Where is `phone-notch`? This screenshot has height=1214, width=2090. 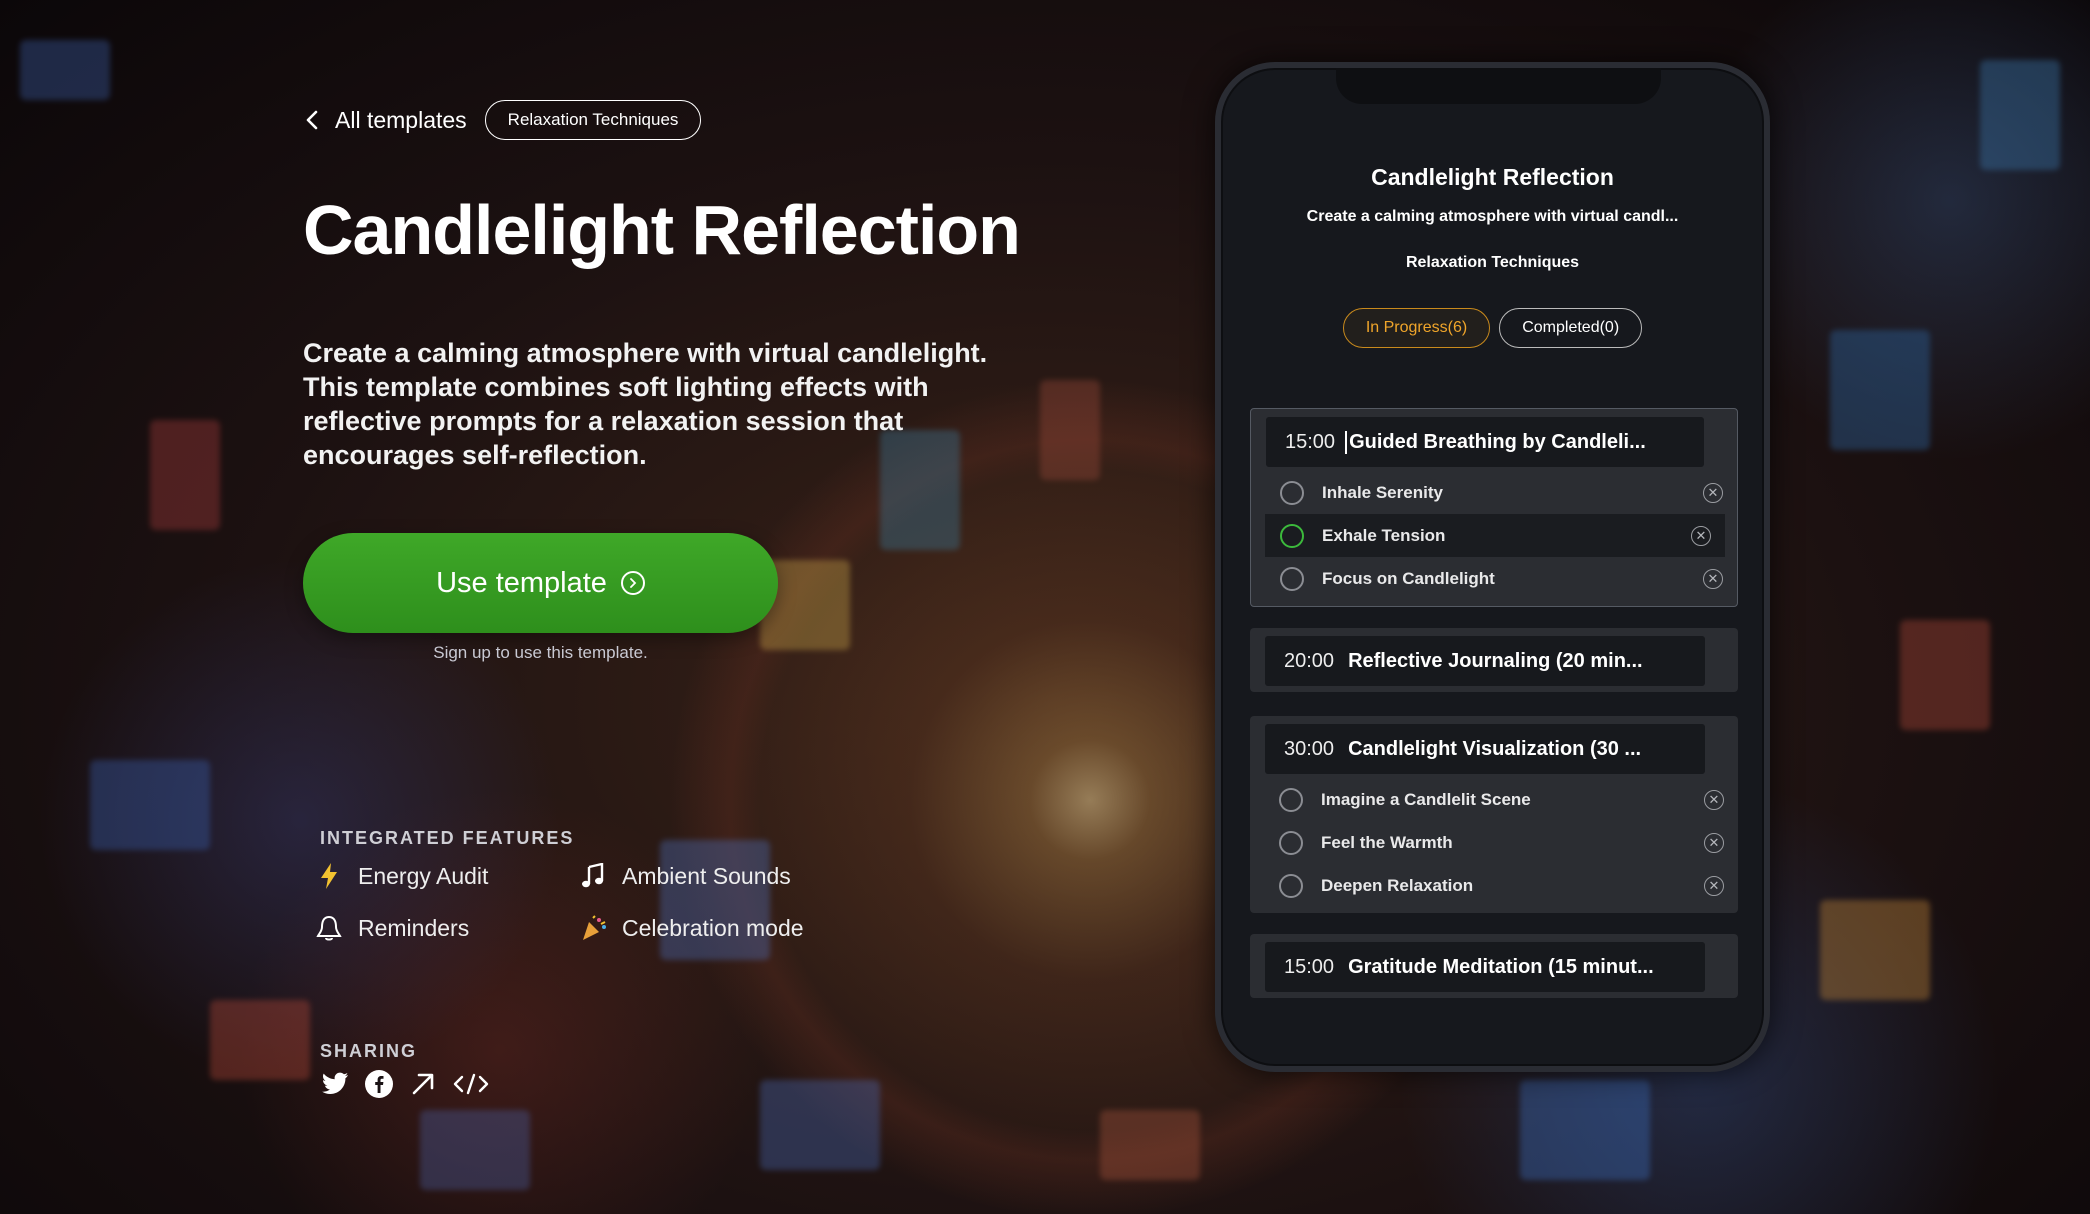
phone-notch is located at coordinates (1498, 86).